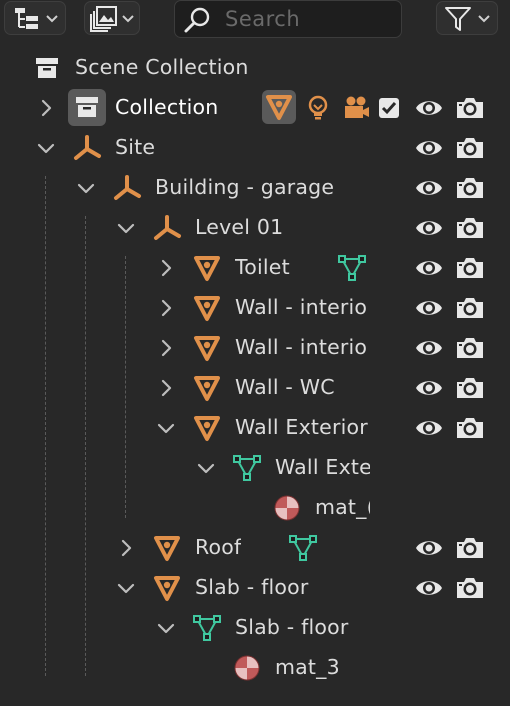 This screenshot has width=510, height=706. I want to click on tree-row-level: Level 01, so click(255, 228).